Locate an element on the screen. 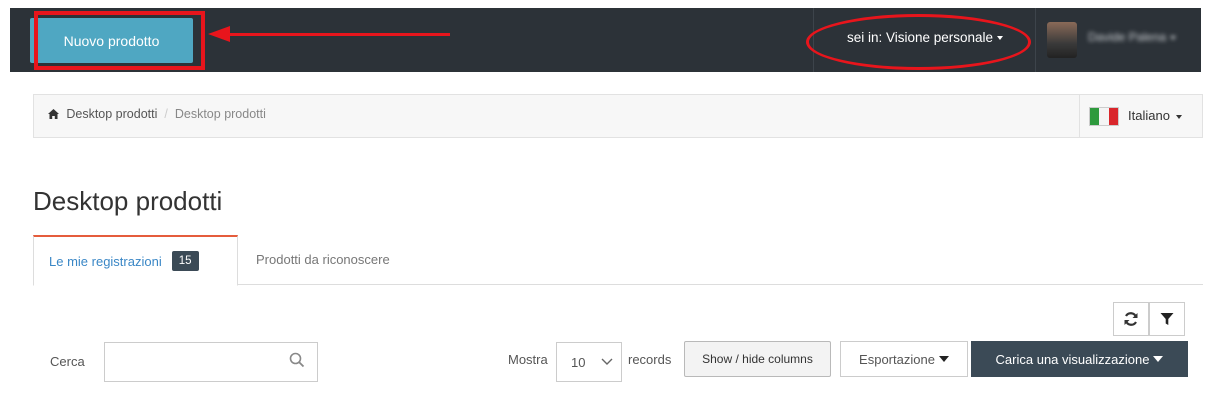  language-label: Italiano is located at coordinates (1149, 115).